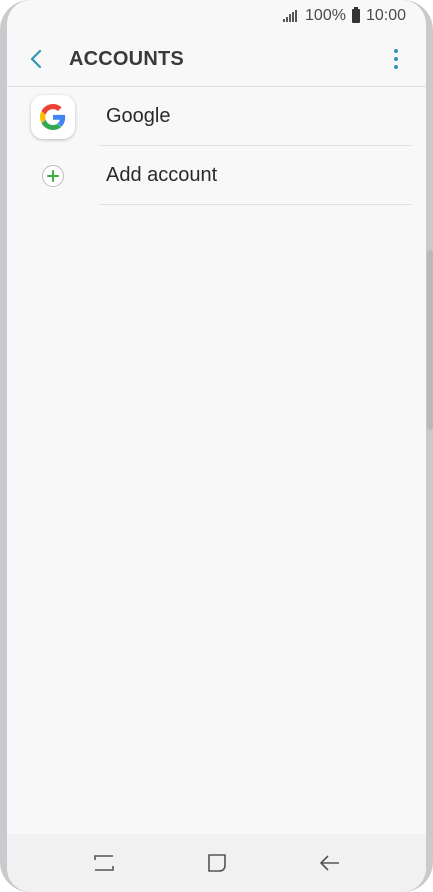  What do you see at coordinates (396, 51) in the screenshot?
I see `more-vertical-icon` at bounding box center [396, 51].